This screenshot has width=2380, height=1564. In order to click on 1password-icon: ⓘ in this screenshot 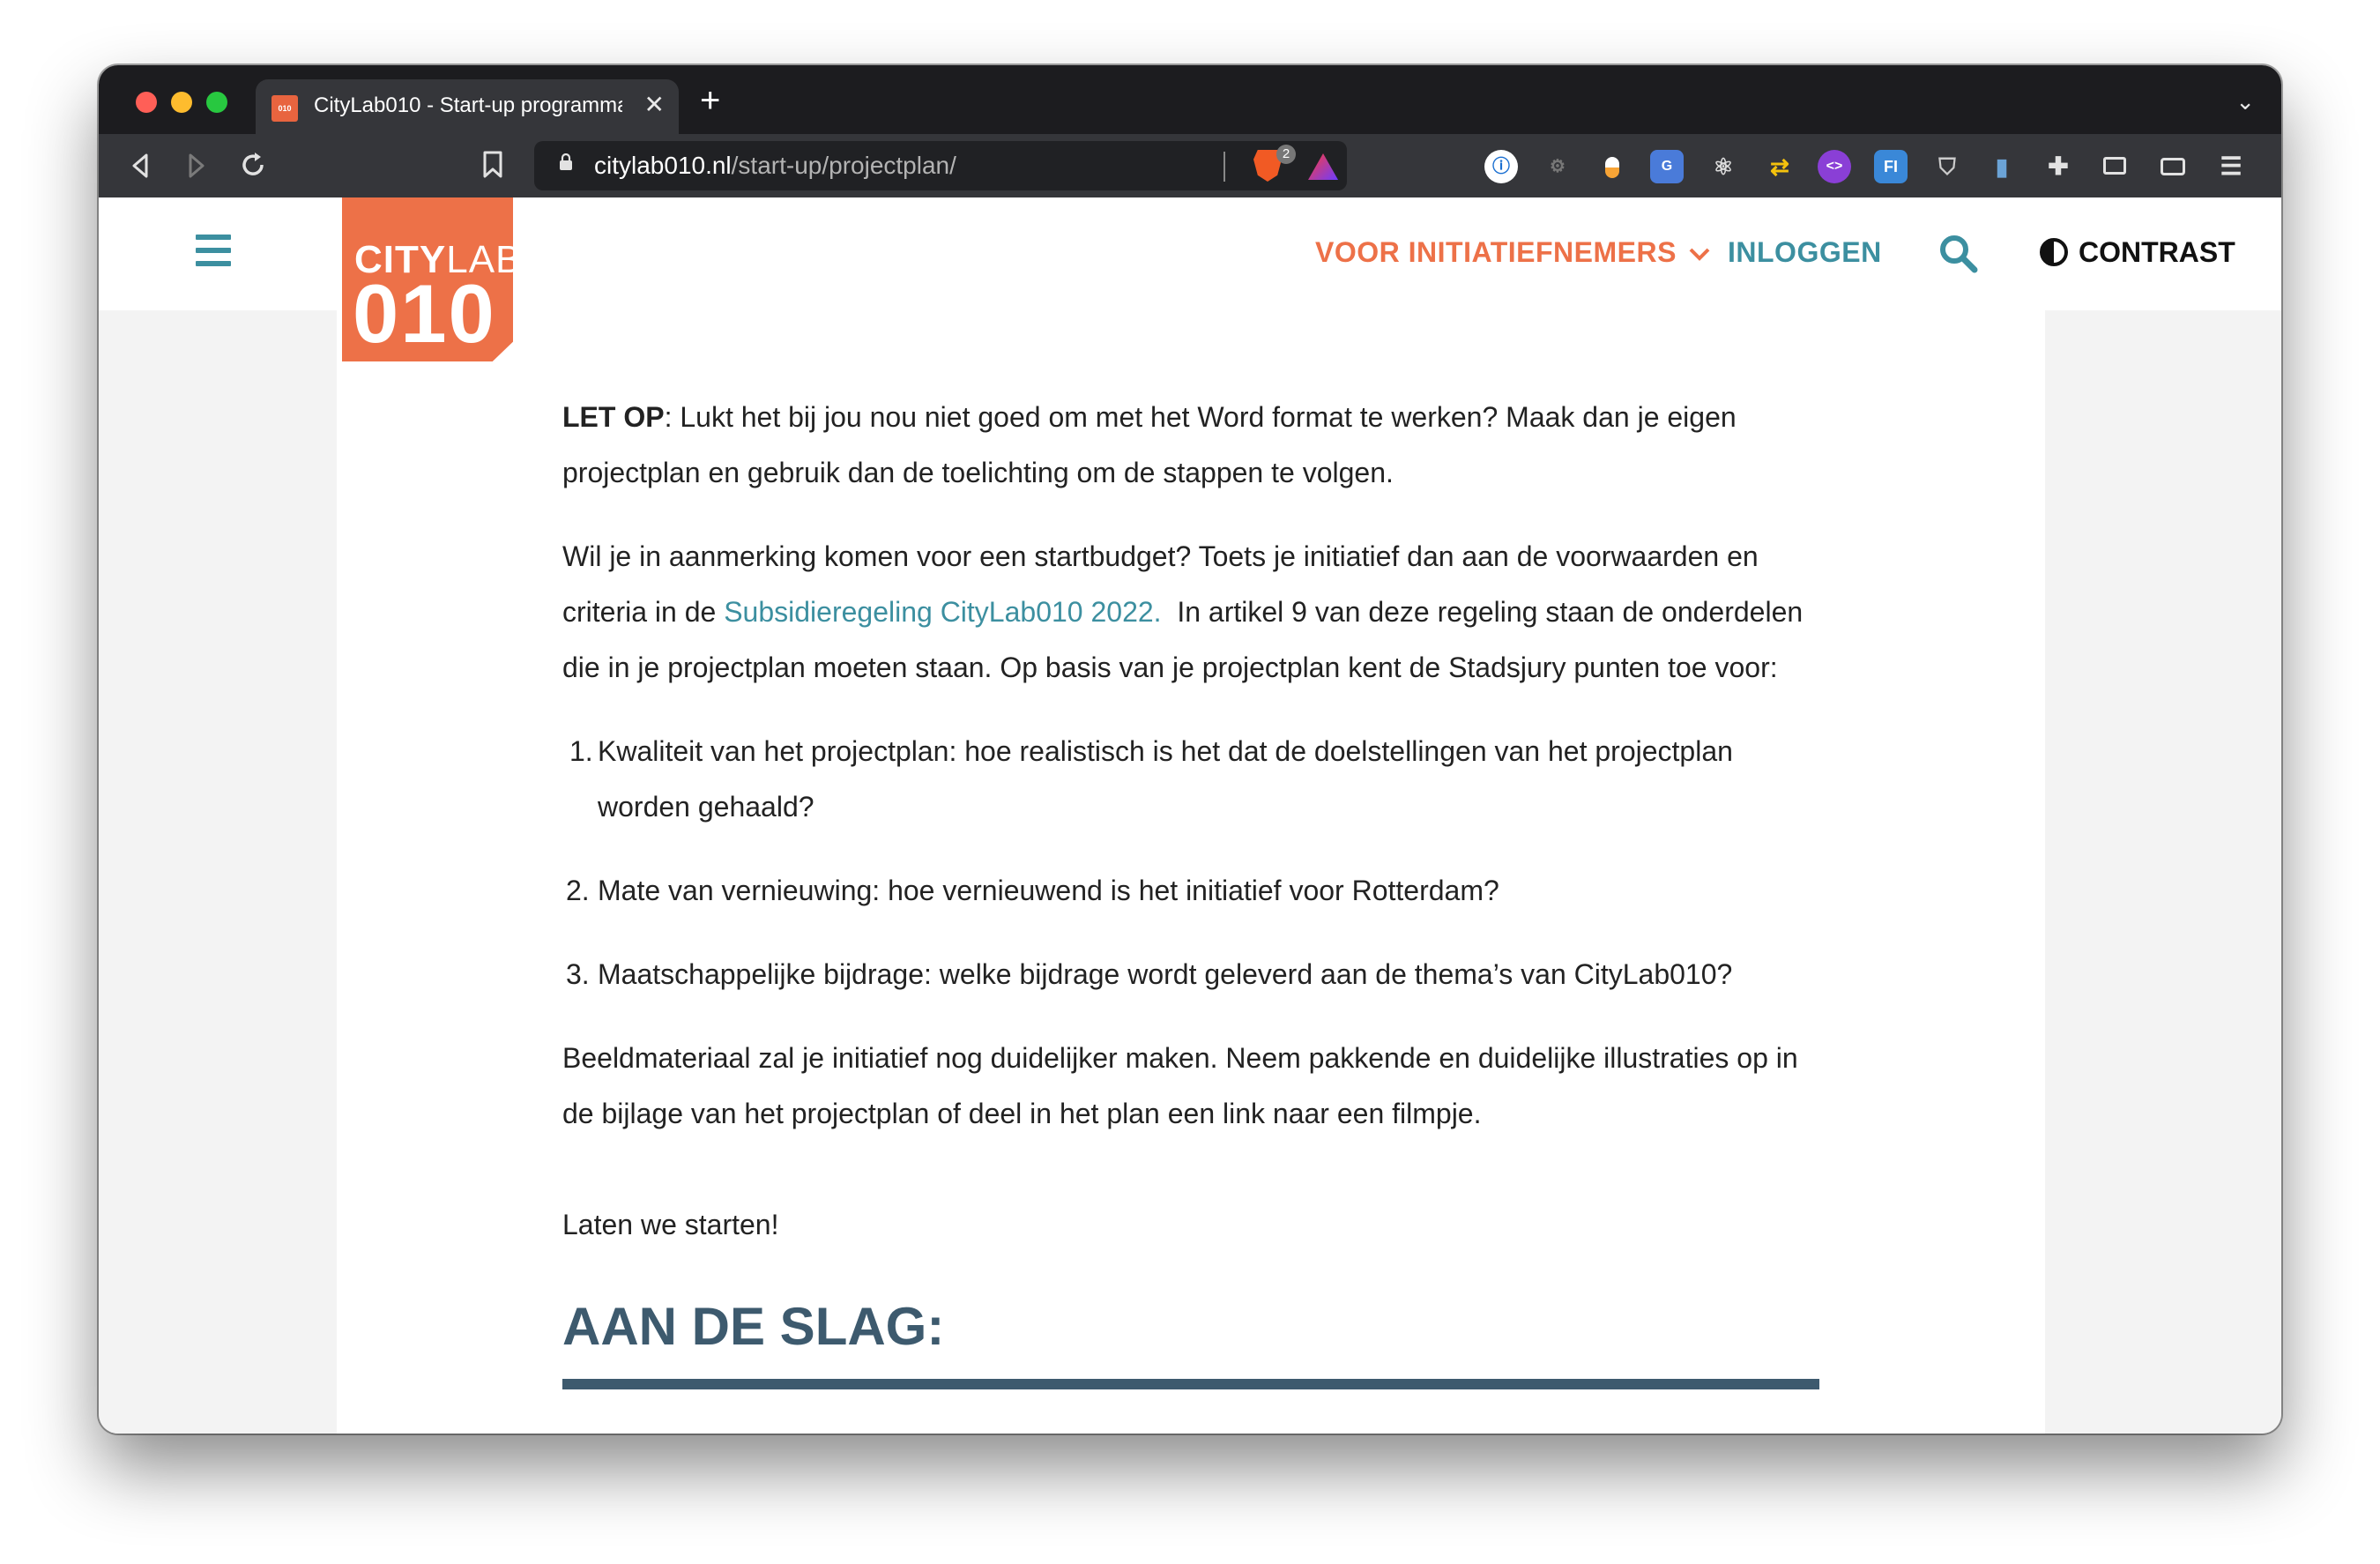, I will do `click(1501, 166)`.